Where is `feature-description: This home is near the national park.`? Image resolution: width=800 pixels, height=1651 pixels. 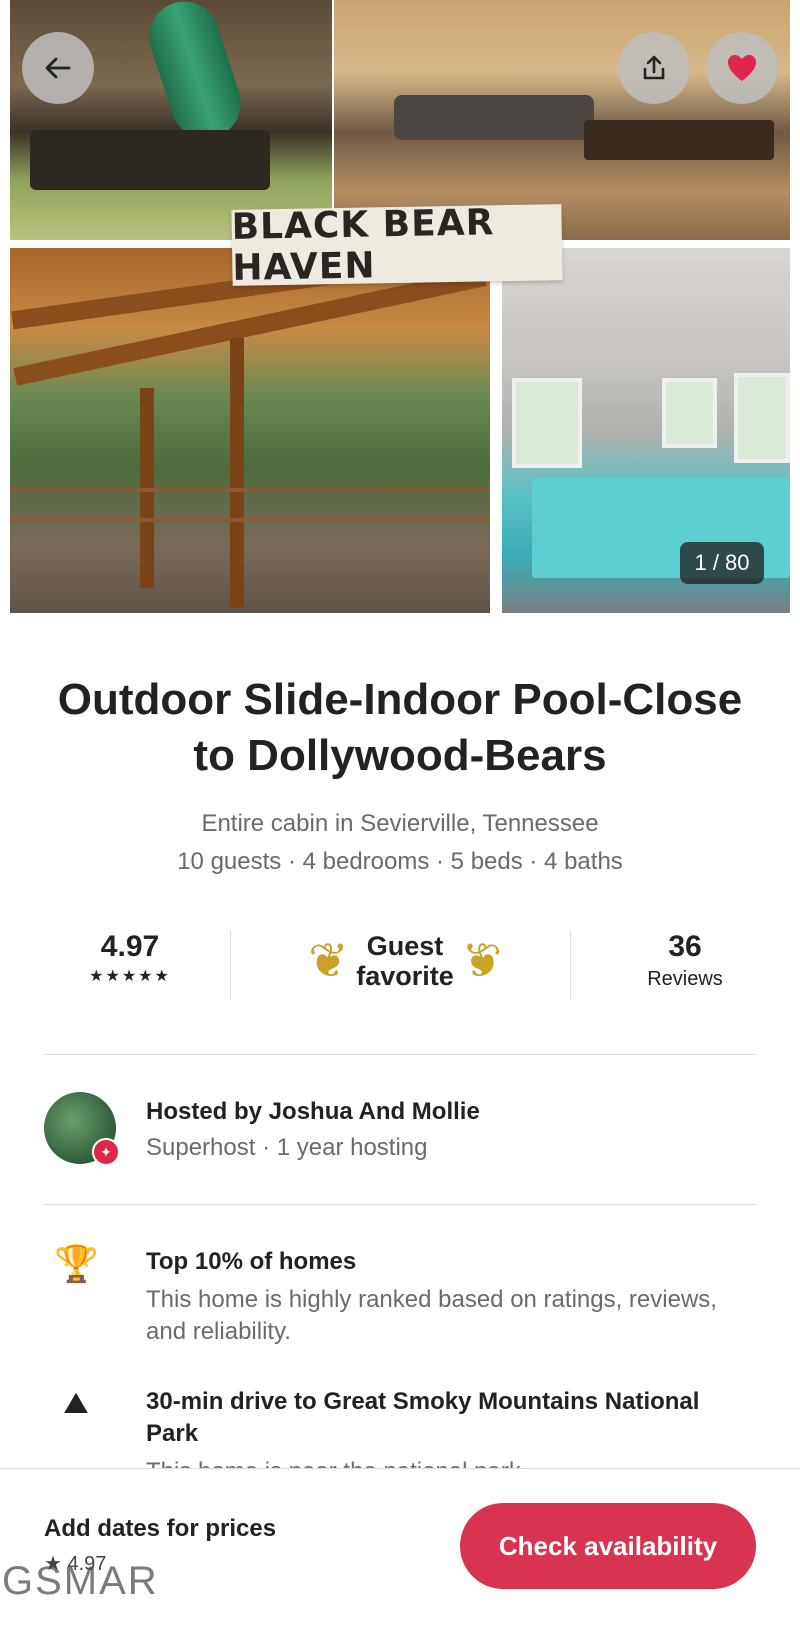
feature-description: This home is near the national park. is located at coordinates (446, 1462).